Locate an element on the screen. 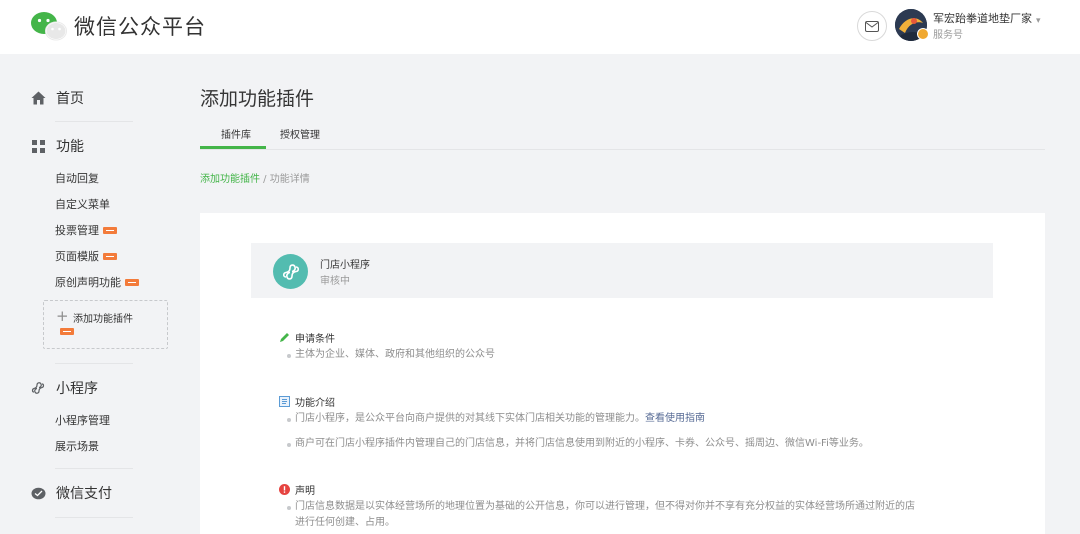  verified-badge-icon is located at coordinates (923, 34).